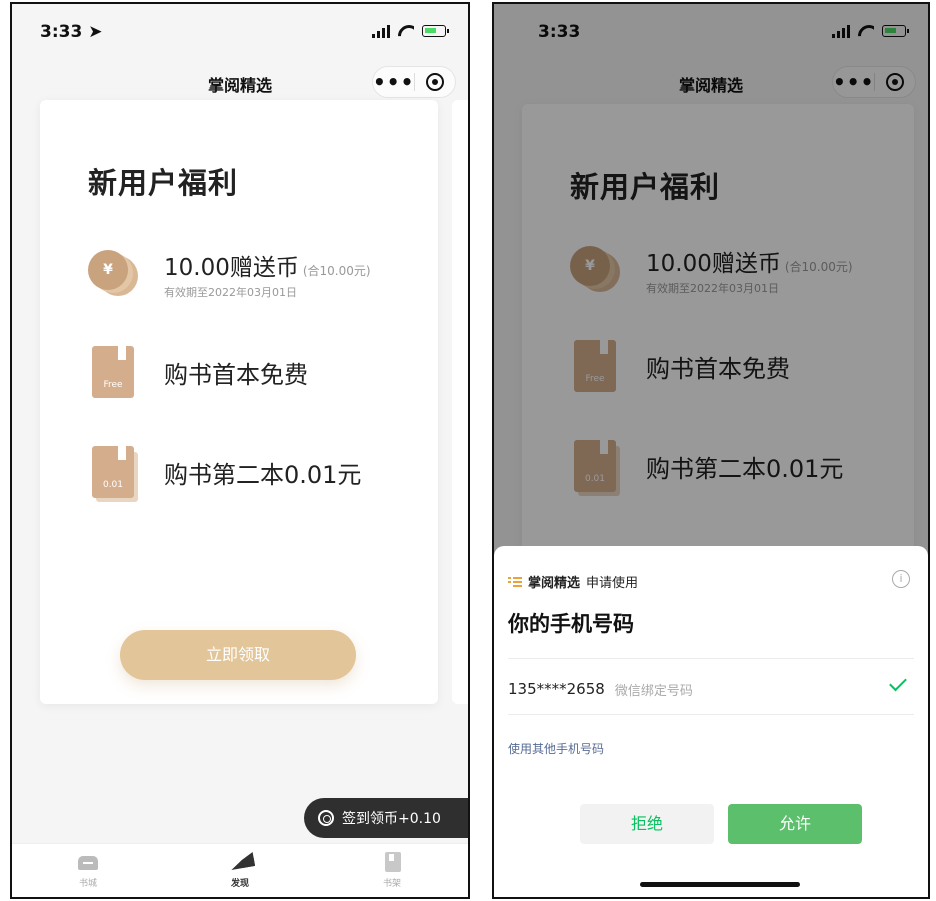 The width and height of the screenshot is (936, 901). Describe the element at coordinates (114, 372) in the screenshot. I see `book-free-icon: Free` at that location.